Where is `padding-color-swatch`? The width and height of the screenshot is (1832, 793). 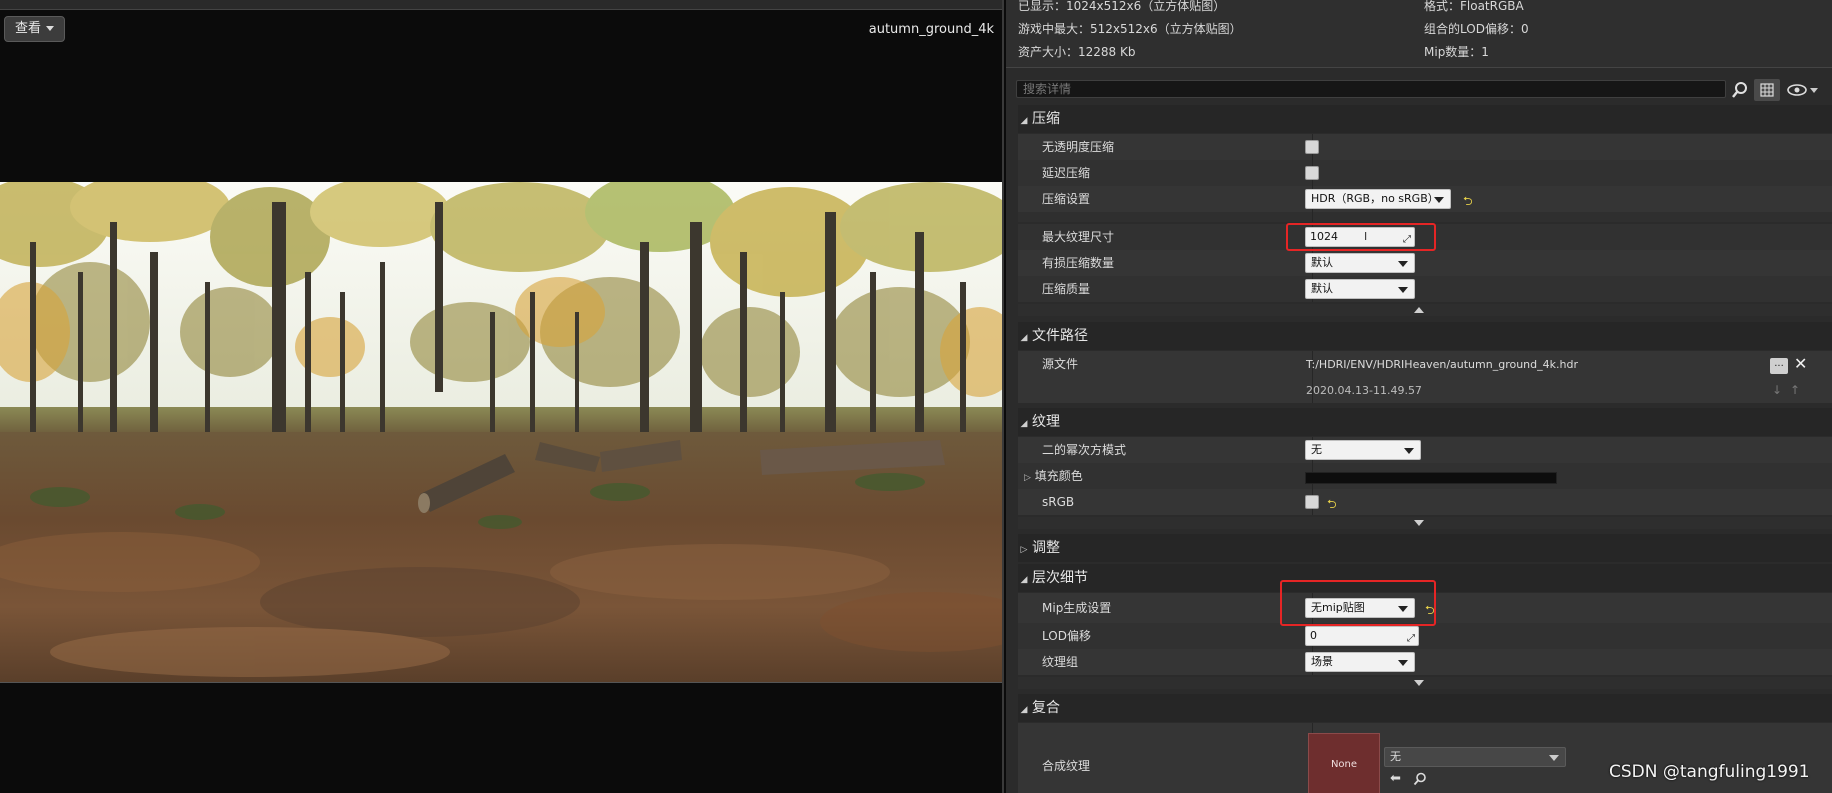
padding-color-swatch is located at coordinates (1431, 478).